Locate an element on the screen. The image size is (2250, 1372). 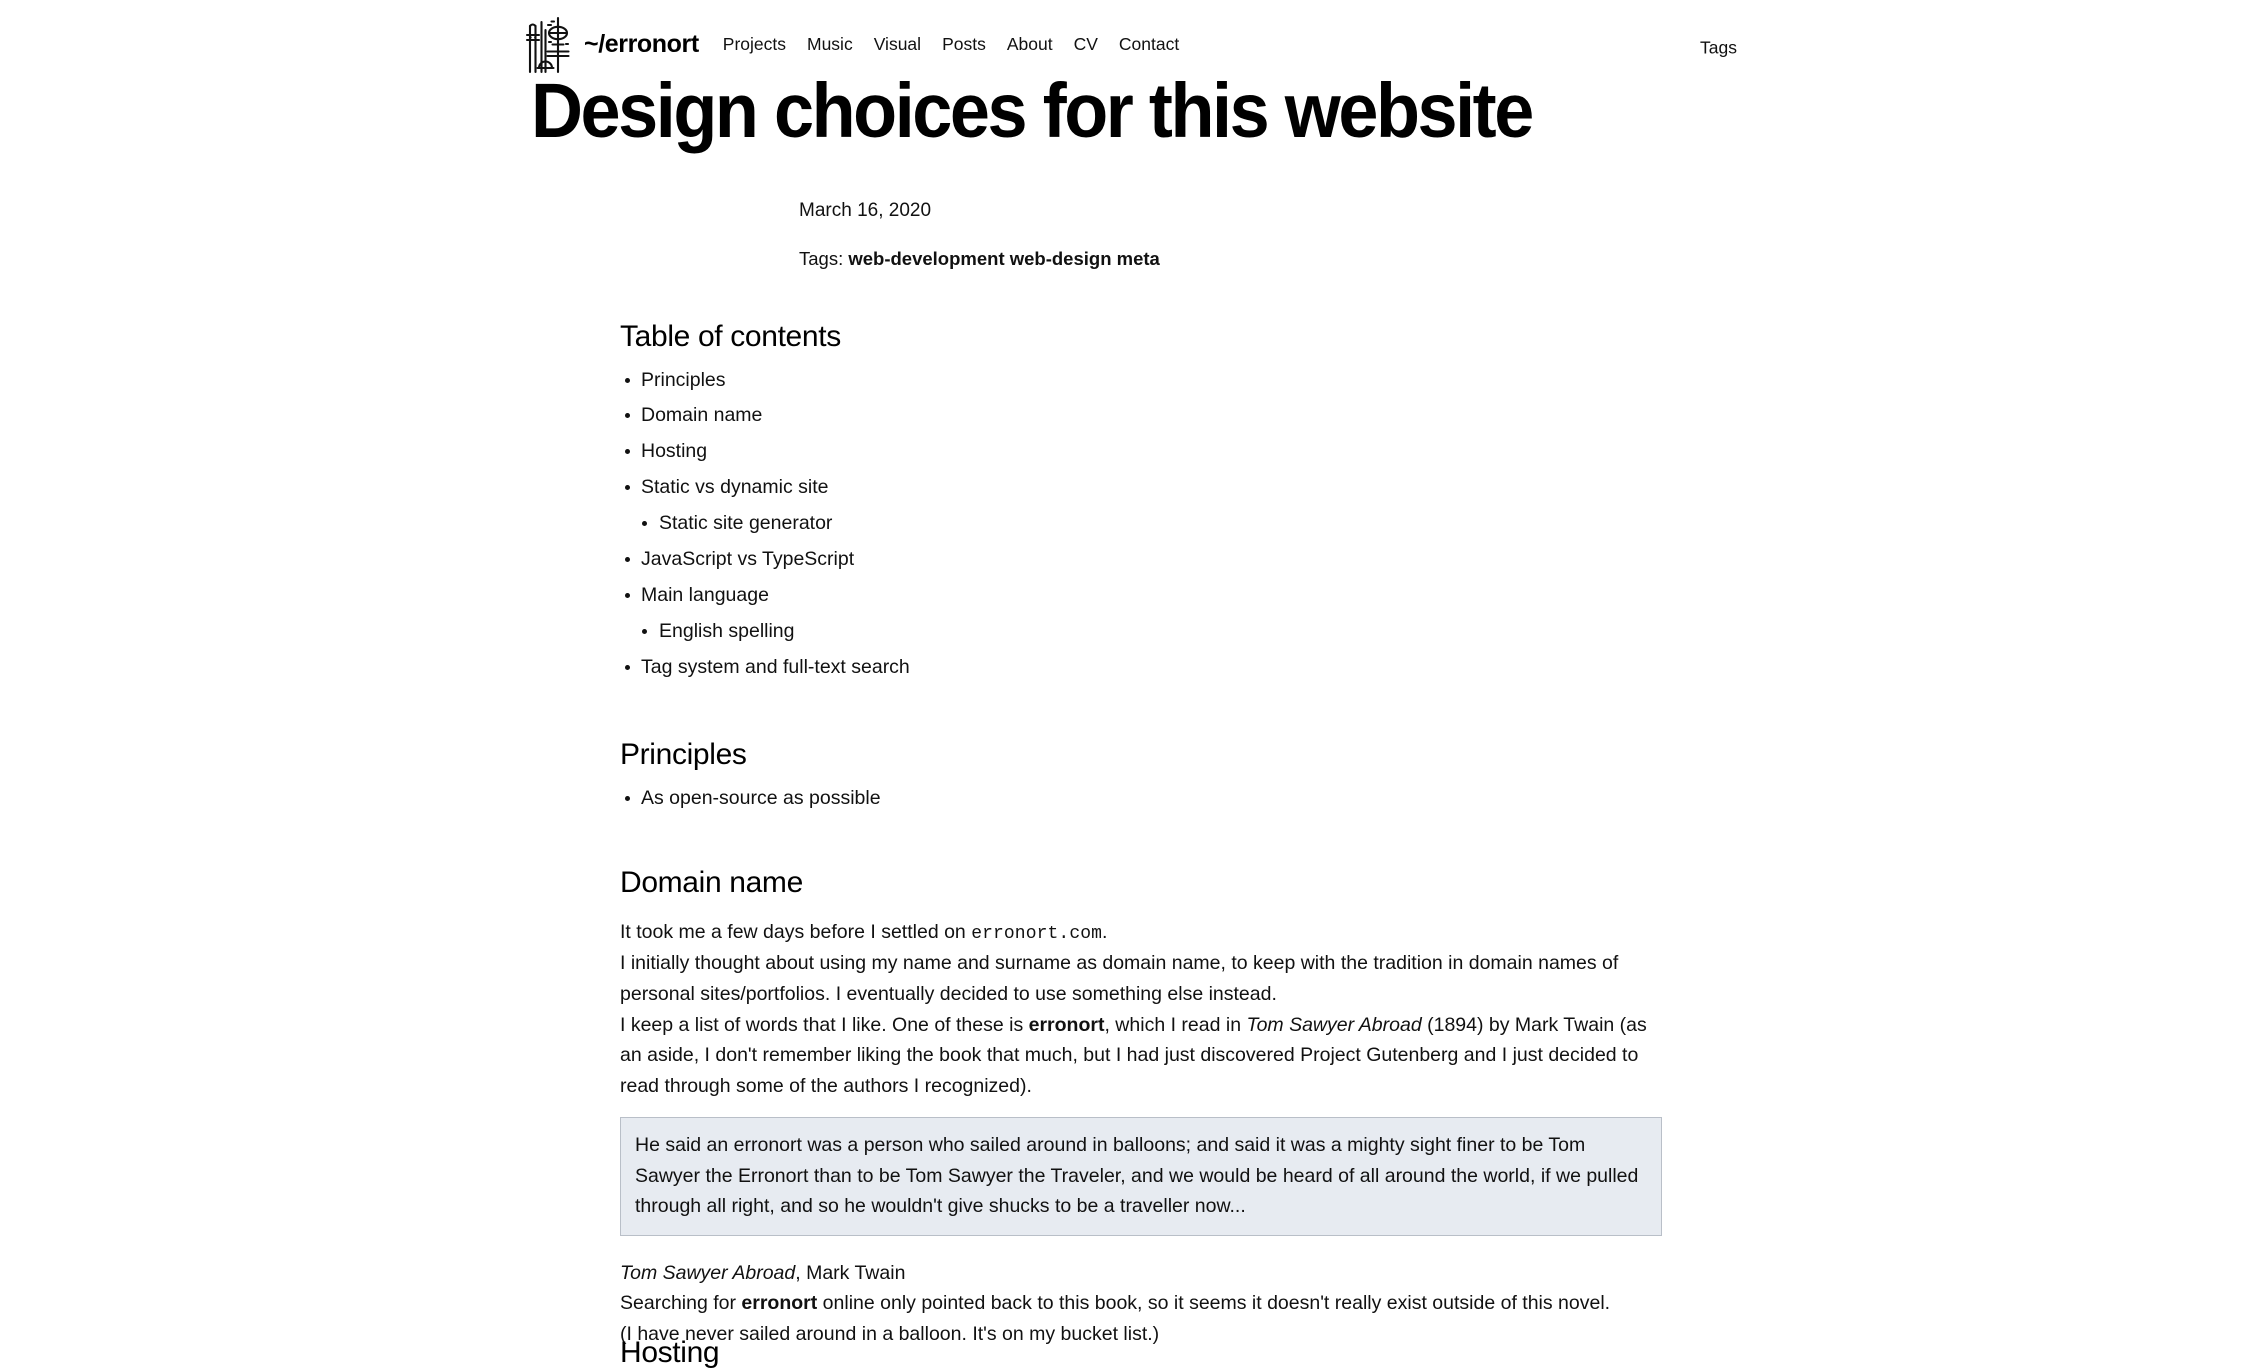
domain-p3-b: , which I read in is located at coordinates (1175, 1024).